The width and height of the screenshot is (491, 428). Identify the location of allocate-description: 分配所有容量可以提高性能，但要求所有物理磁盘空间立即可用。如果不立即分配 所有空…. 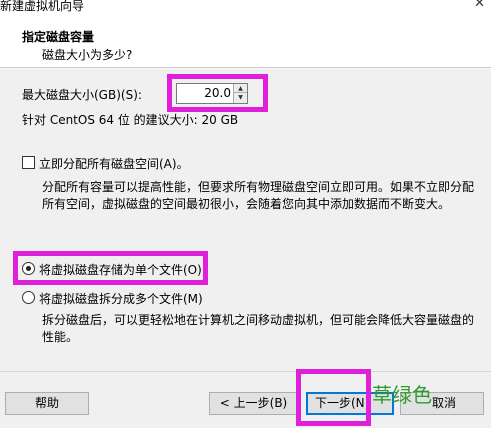
(258, 196).